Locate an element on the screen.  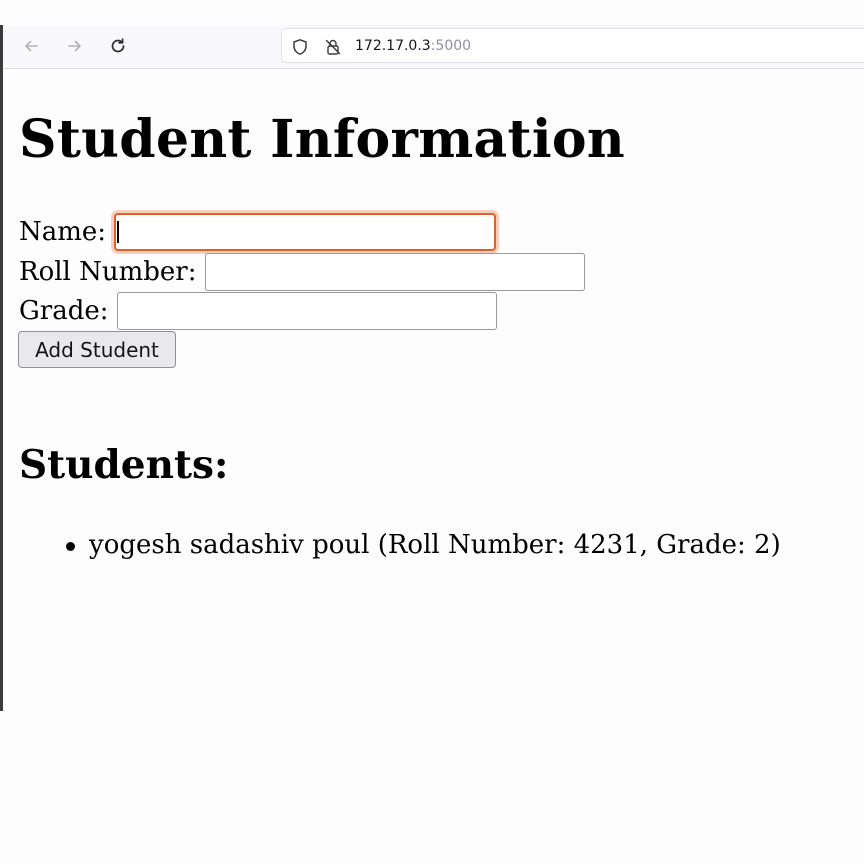
roll-number-input is located at coordinates (394, 272).